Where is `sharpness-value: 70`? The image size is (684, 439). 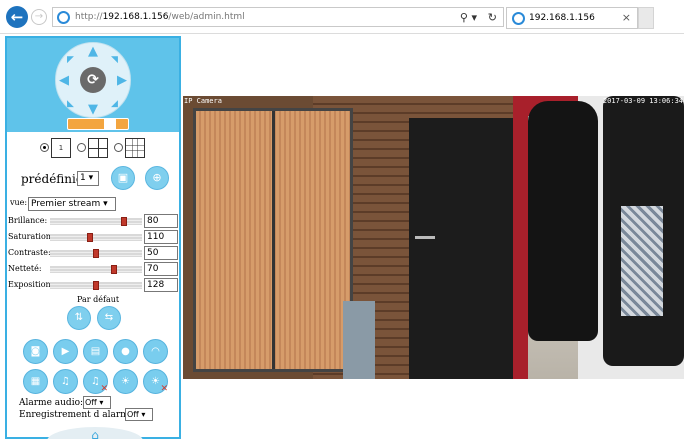
sharpness-value: 70 is located at coordinates (161, 269).